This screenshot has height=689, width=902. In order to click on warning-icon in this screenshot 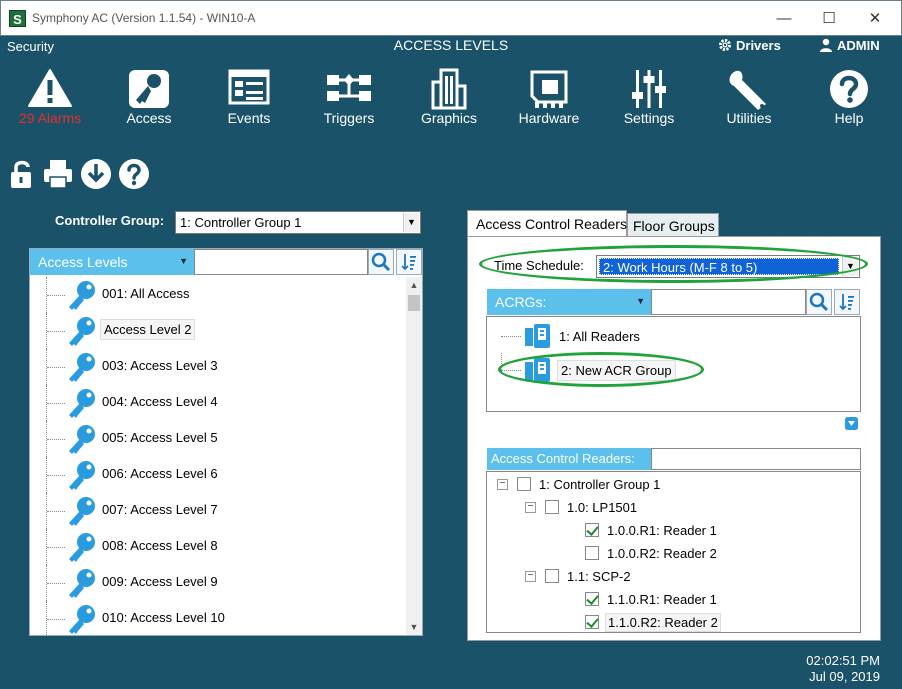, I will do `click(50, 88)`.